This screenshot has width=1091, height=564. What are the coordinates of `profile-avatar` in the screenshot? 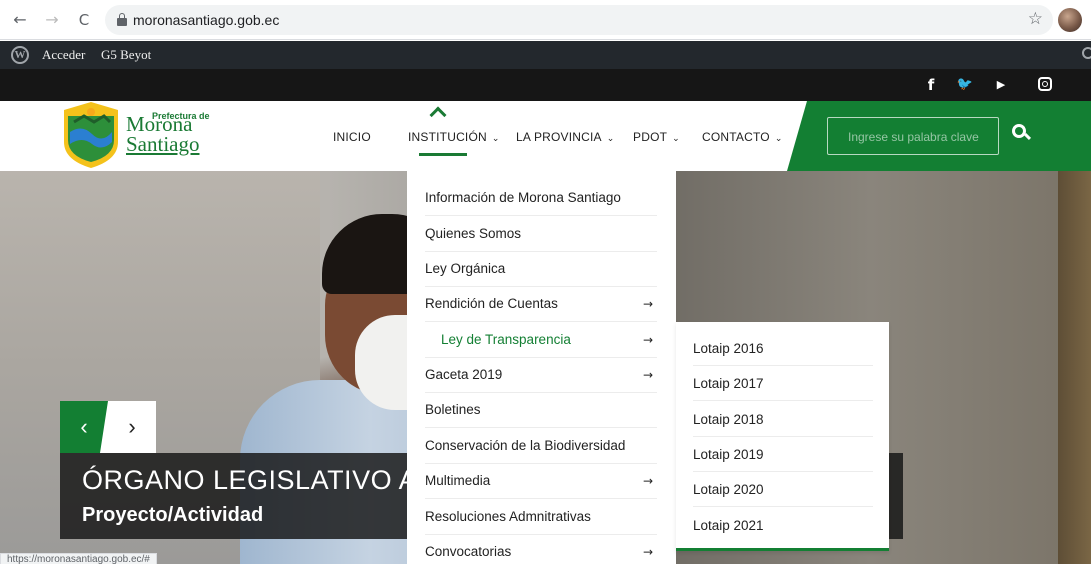 It's located at (1070, 20).